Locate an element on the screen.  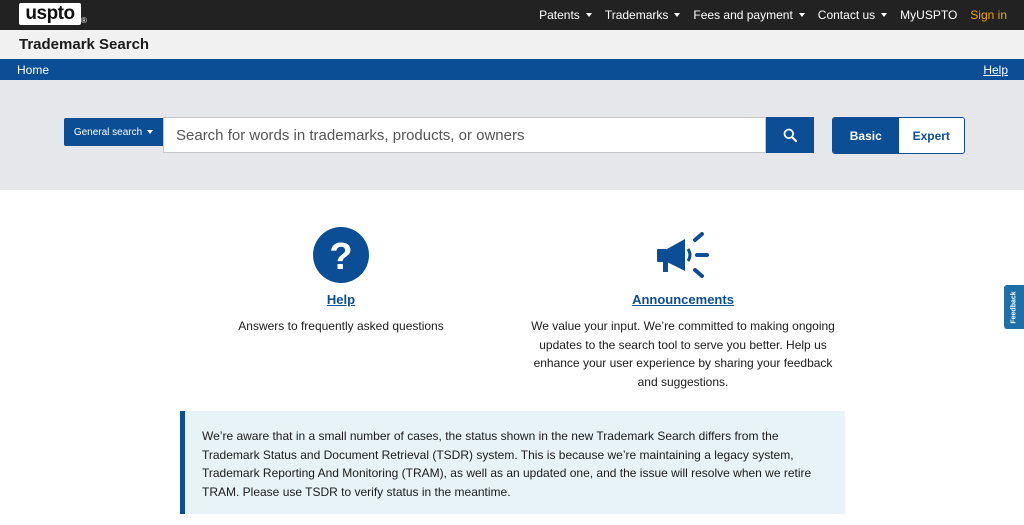
search-type-dropdown: General search is located at coordinates (113, 132).